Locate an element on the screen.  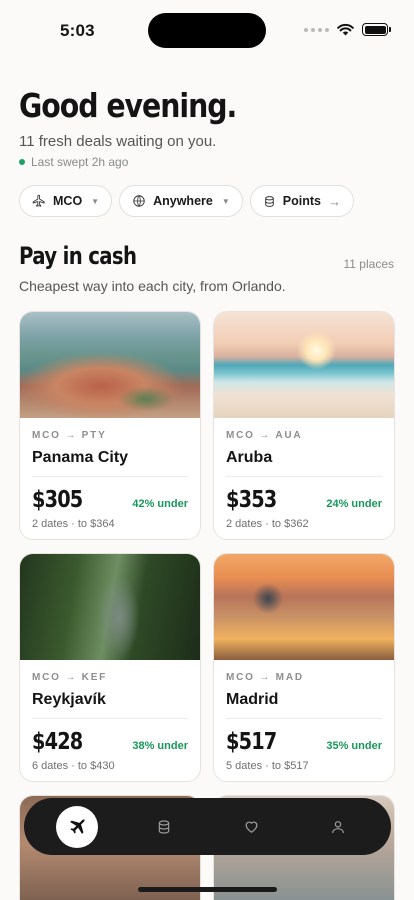
status-bar: 5:03 is located at coordinates (207, 30).